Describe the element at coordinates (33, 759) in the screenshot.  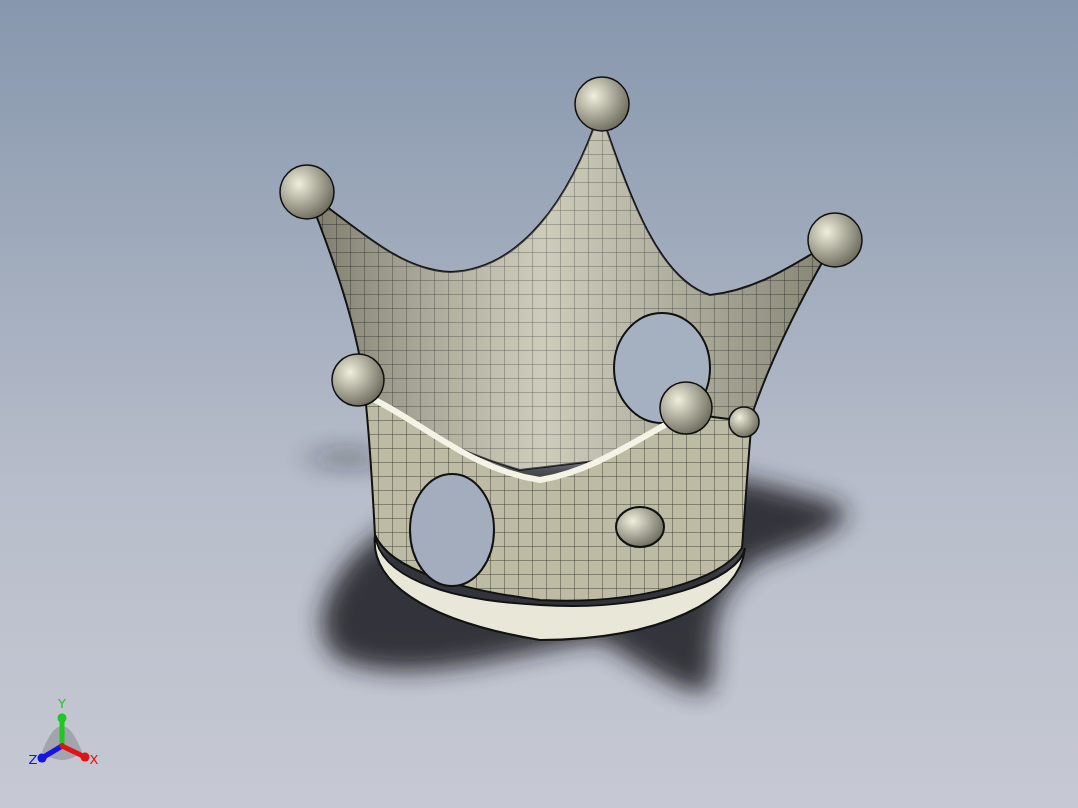
I see `axis-label: Z` at that location.